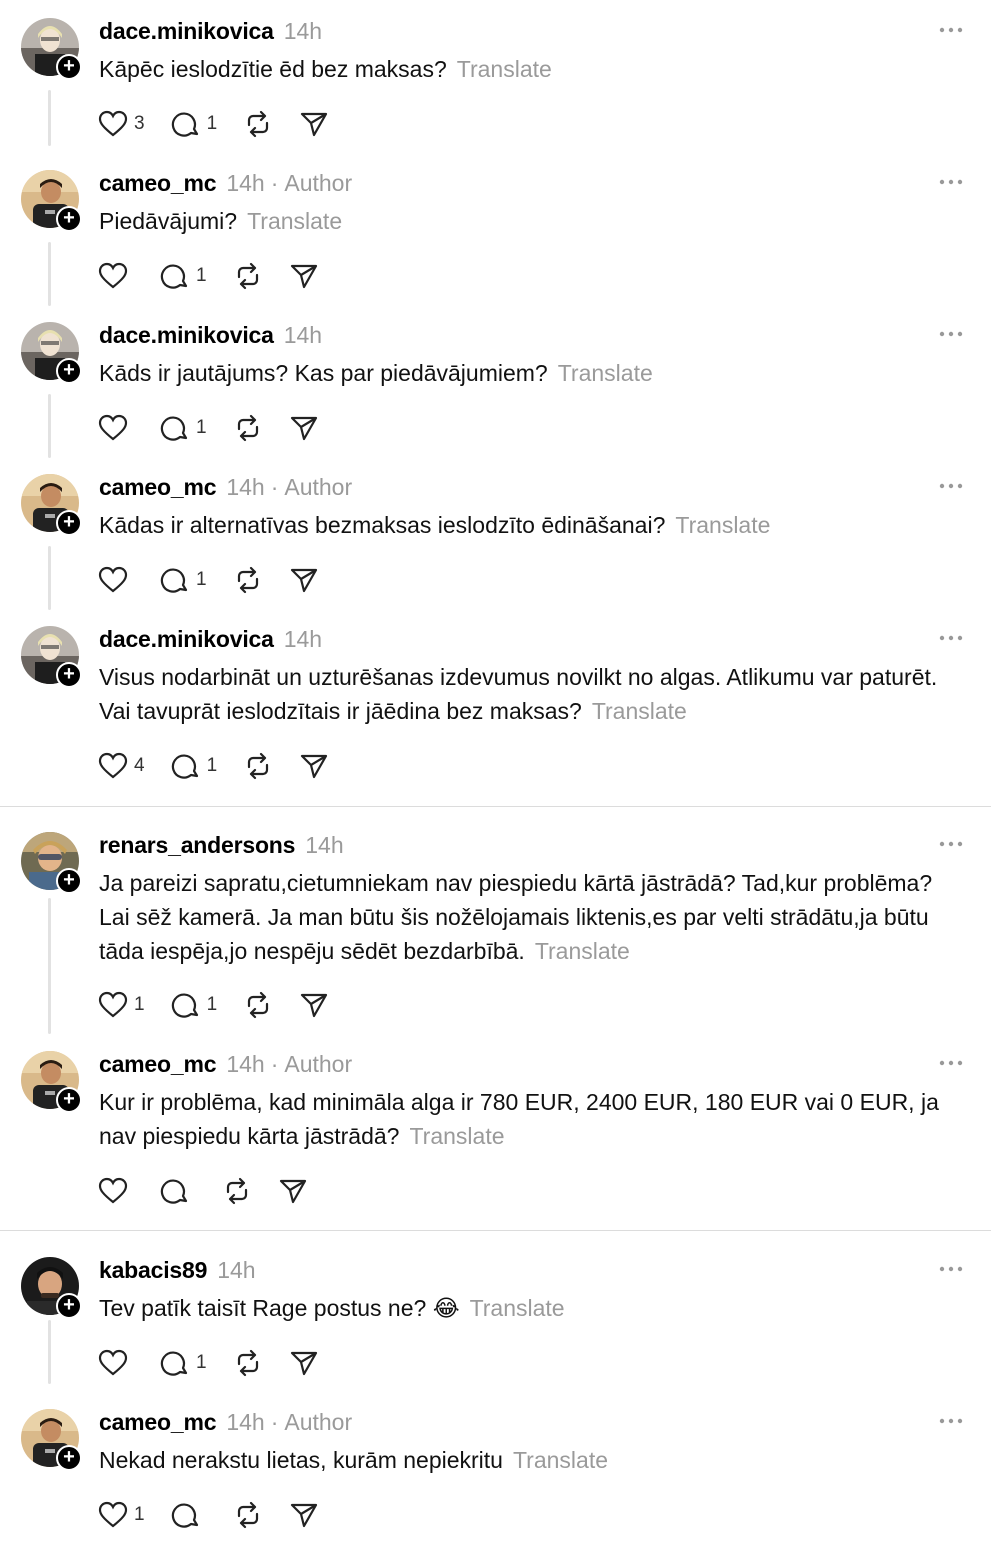 The height and width of the screenshot is (1543, 991). Describe the element at coordinates (212, 1004) in the screenshot. I see `reply-count: 1` at that location.